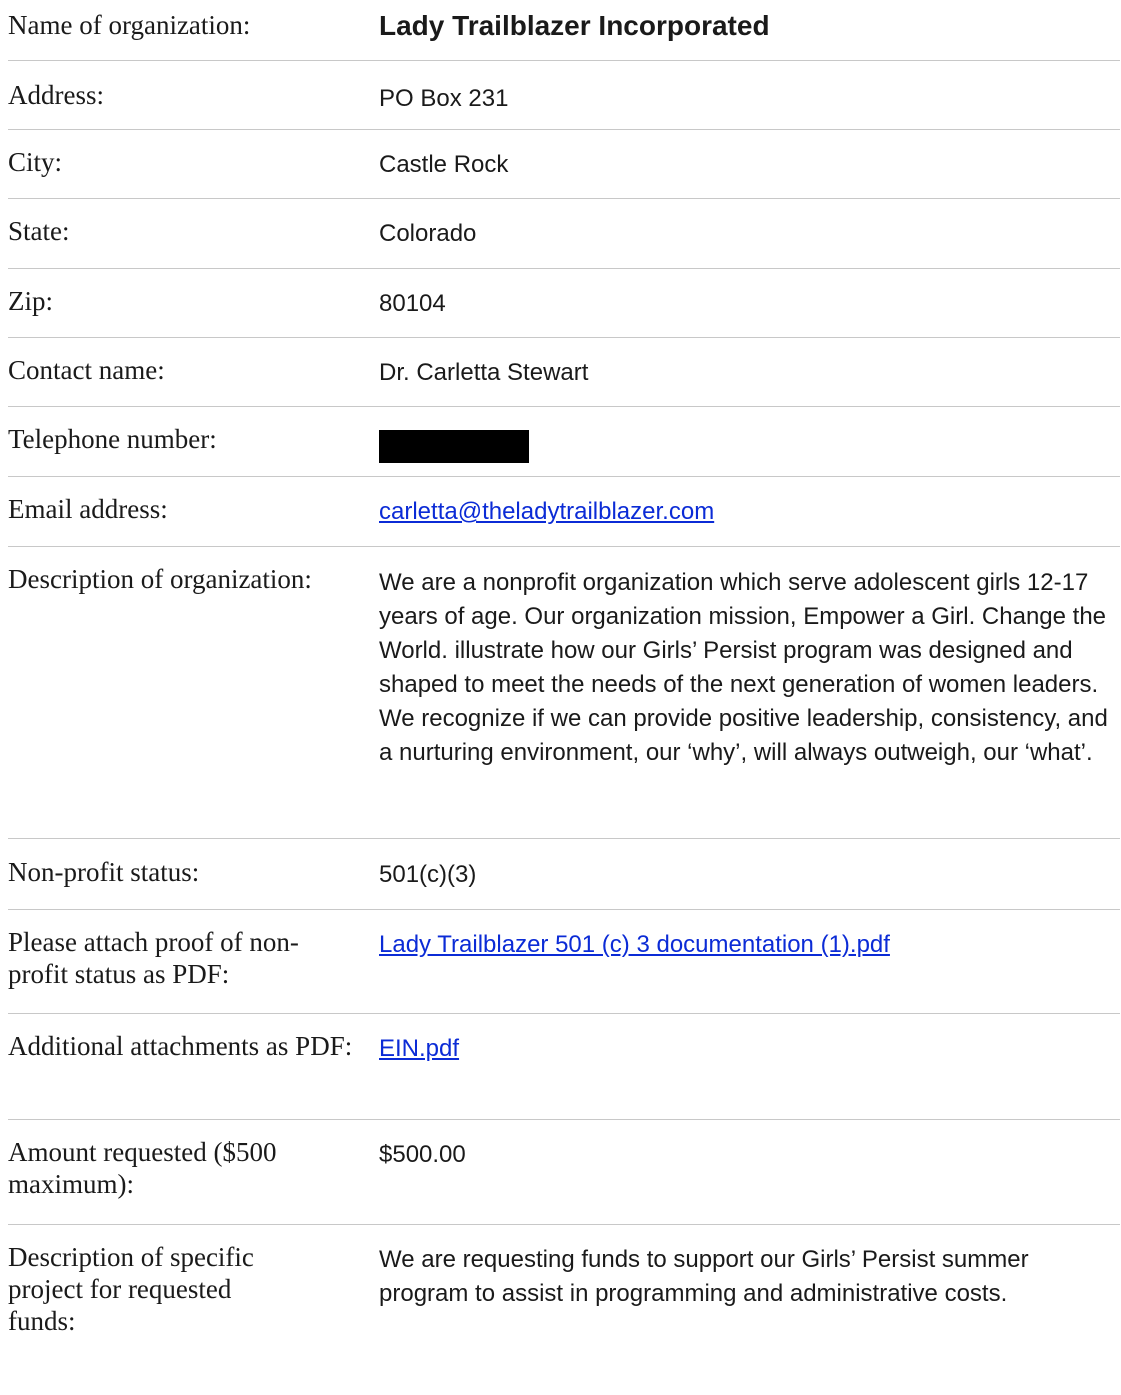  I want to click on row-state: State: Colorado, so click(564, 234).